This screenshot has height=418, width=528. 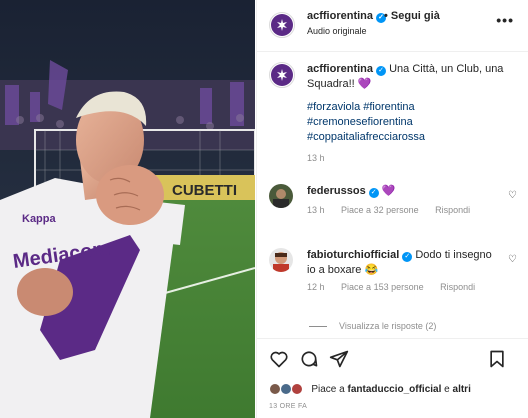 I want to click on caption-avatar, so click(x=282, y=75).